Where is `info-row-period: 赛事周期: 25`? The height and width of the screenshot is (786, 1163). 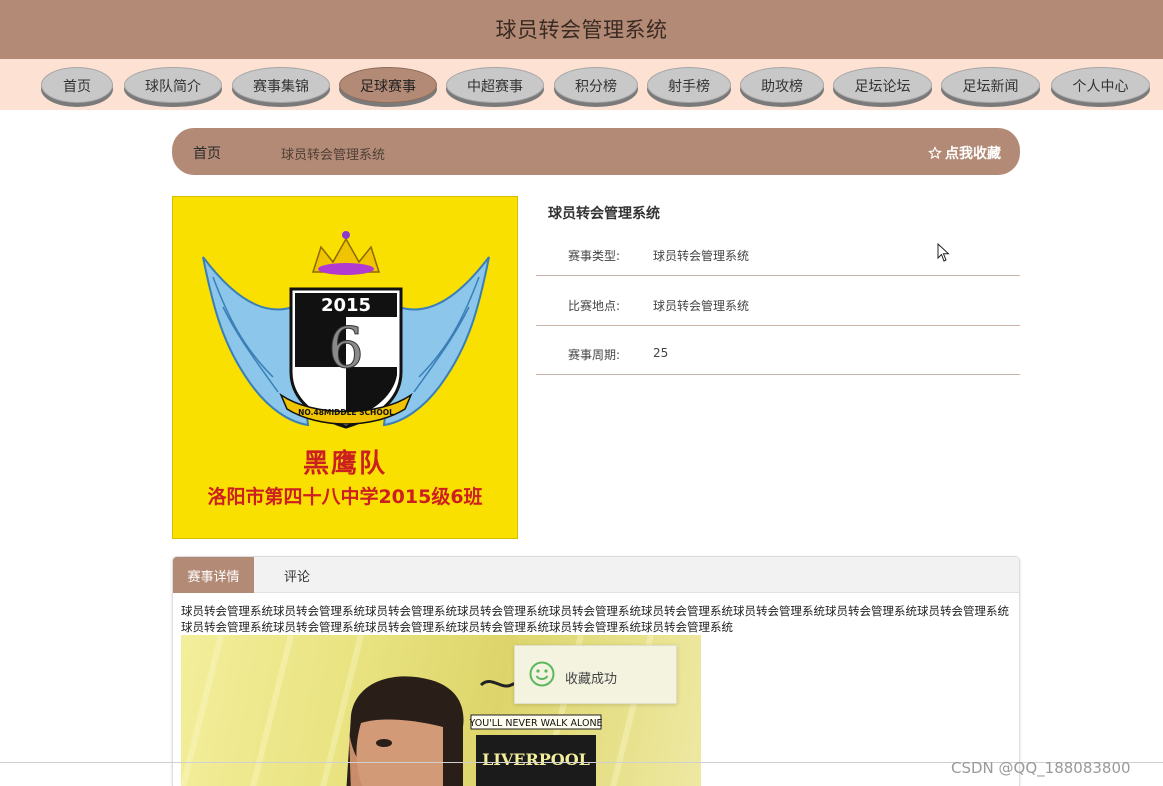
info-row-period: 赛事周期: 25 is located at coordinates (778, 350).